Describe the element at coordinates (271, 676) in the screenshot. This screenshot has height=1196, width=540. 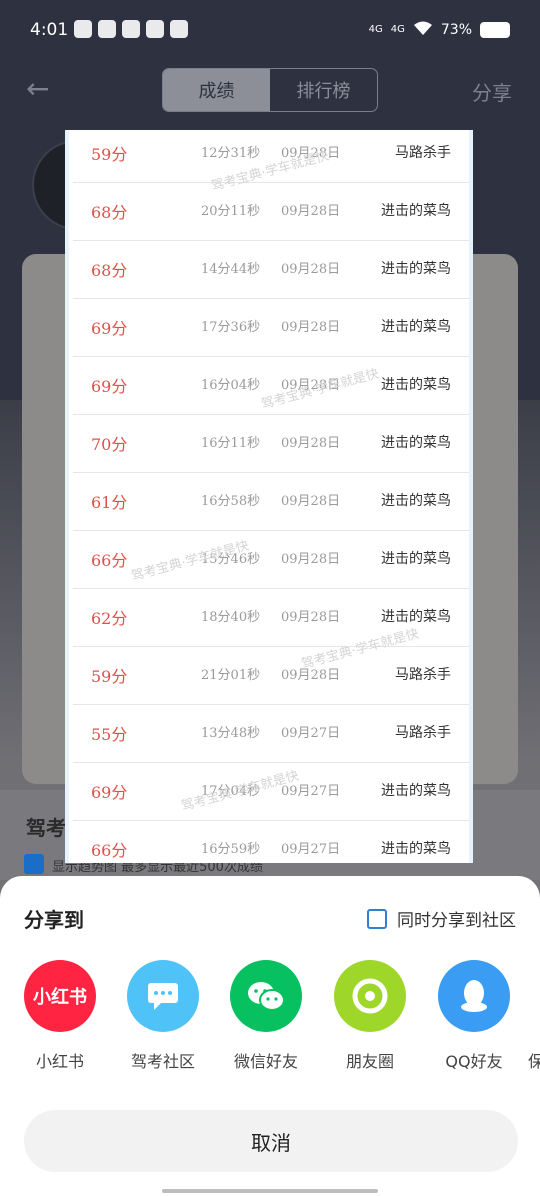
I see `table-row: 59分 21分01秒 09月28日 马路杀手` at that location.